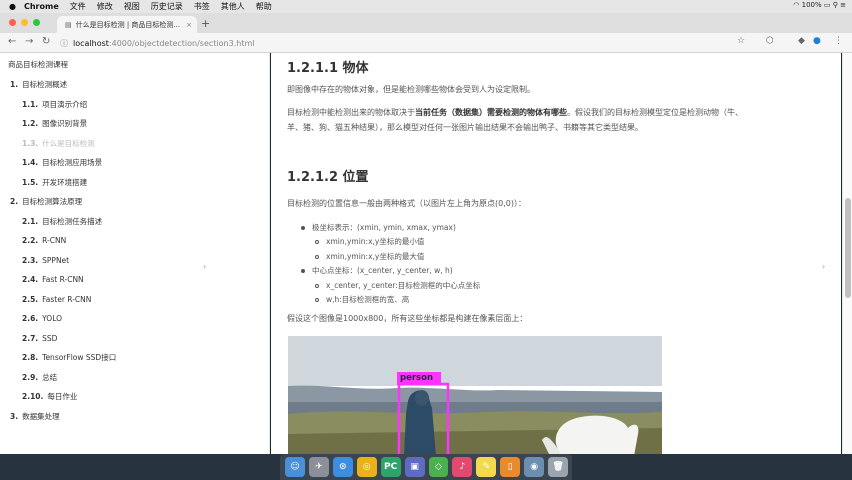 This screenshot has width=852, height=480. Describe the element at coordinates (378, 227) in the screenshot. I see `list-item: 极坐标表示：(xmin, ymin, xmax, ymax)` at that location.